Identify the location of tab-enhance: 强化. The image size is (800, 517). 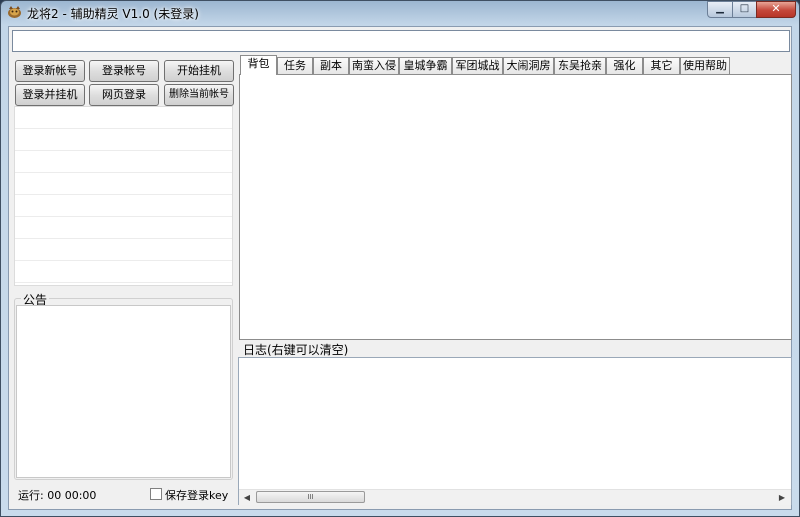
(624, 65).